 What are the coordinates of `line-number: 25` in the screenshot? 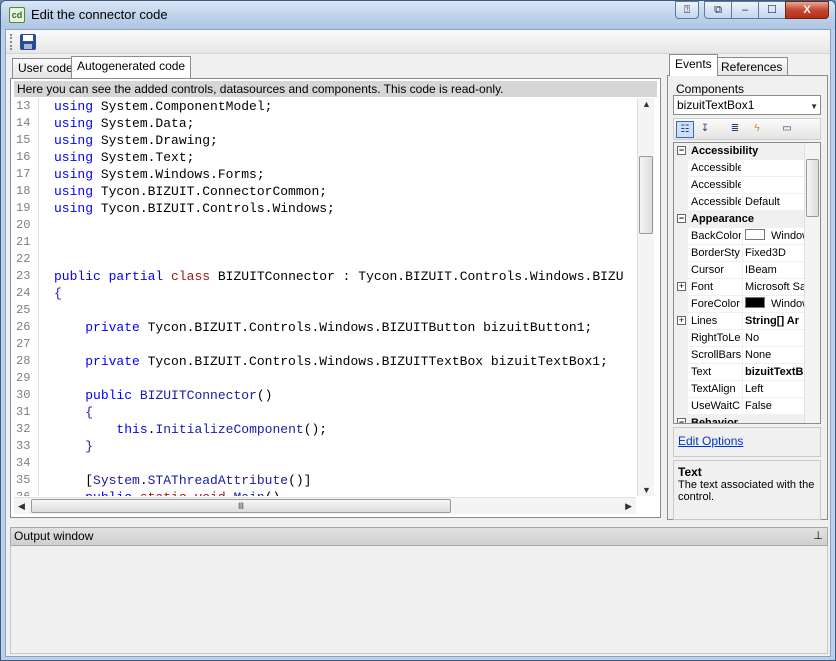 It's located at (23, 310).